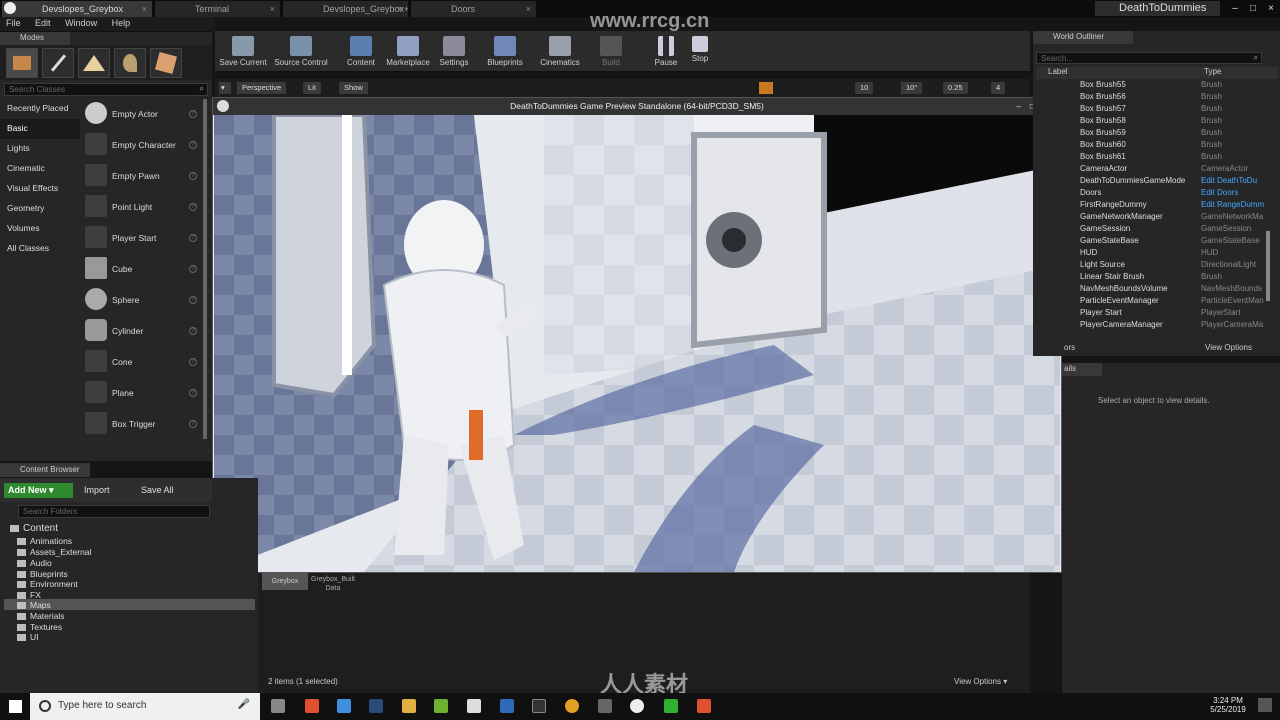  Describe the element at coordinates (473, 9) in the screenshot. I see `tab-doors: Doors ×` at that location.